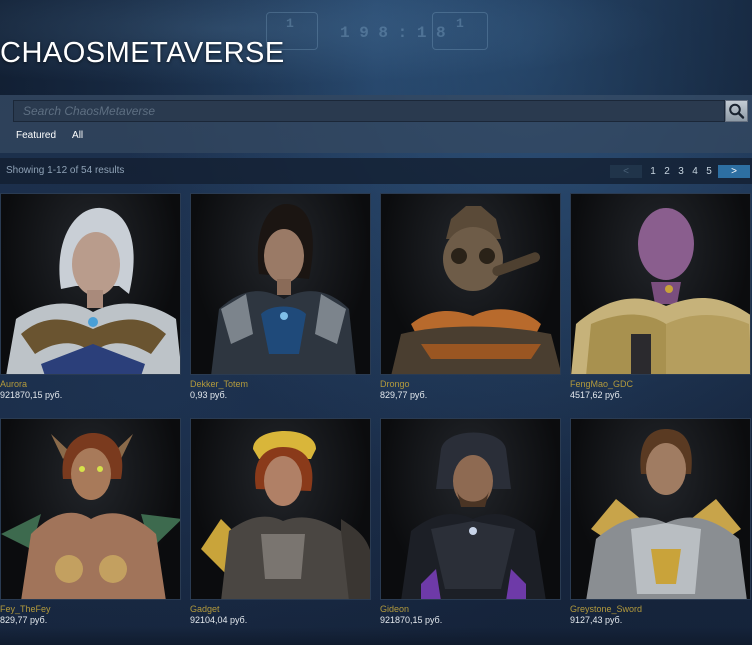 The width and height of the screenshot is (752, 645). Describe the element at coordinates (281, 609) in the screenshot. I see `item-name: Gadget` at that location.